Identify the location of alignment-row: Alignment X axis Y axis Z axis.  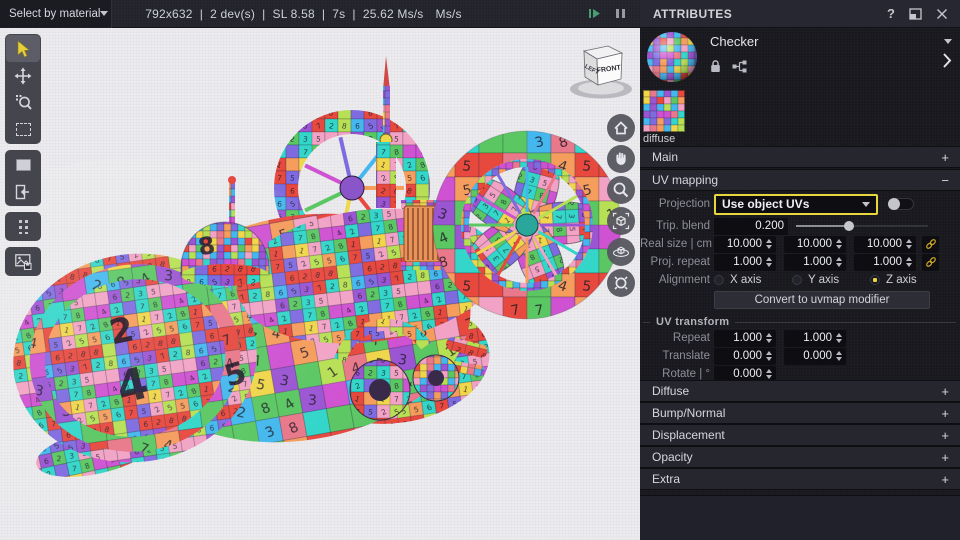
(800, 279).